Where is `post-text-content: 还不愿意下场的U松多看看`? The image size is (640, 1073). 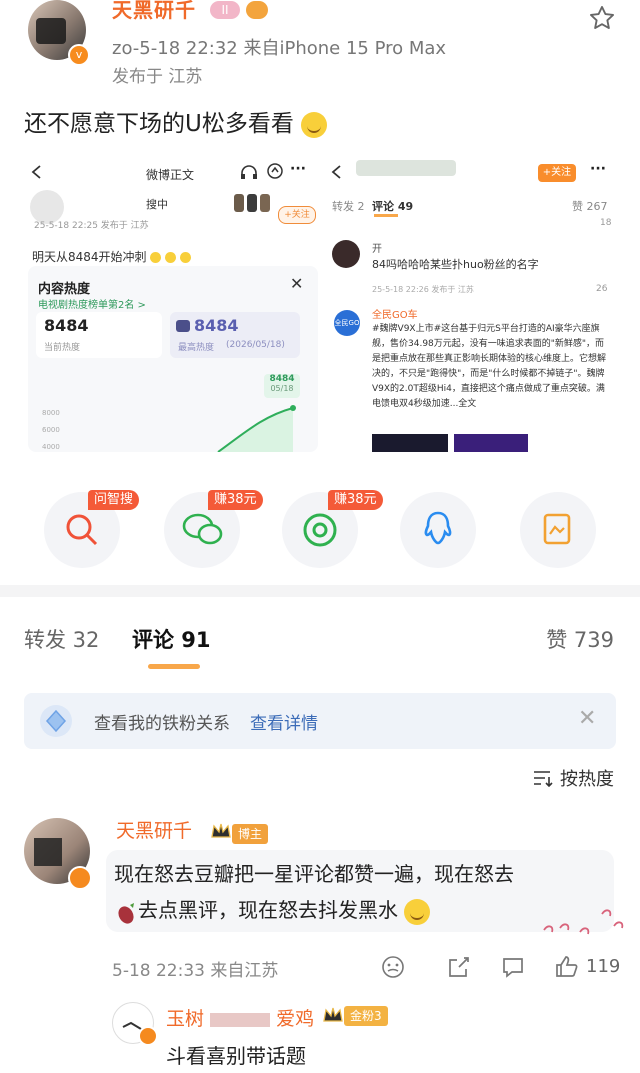 post-text-content: 还不愿意下场的U松多看看 is located at coordinates (159, 124).